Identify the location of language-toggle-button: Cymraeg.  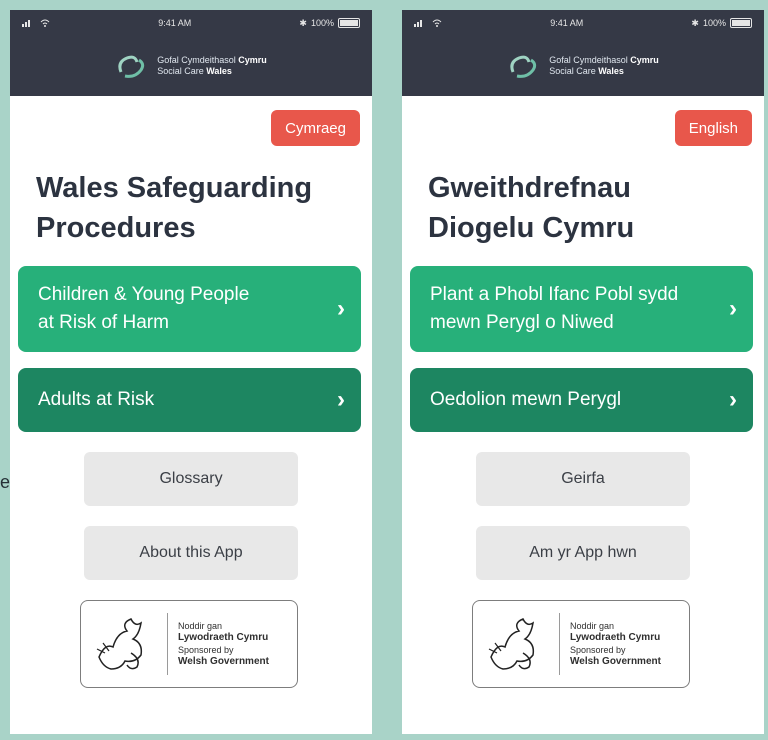
(315, 128).